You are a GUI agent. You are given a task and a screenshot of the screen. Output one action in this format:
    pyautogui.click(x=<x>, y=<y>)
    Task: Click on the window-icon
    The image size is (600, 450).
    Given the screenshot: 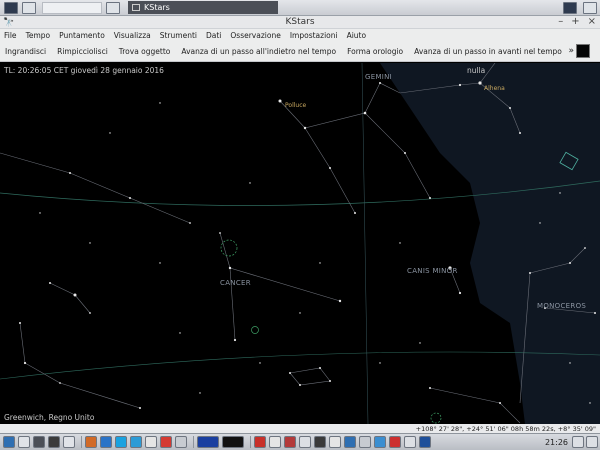 What is the action you would take?
    pyautogui.click(x=136, y=7)
    